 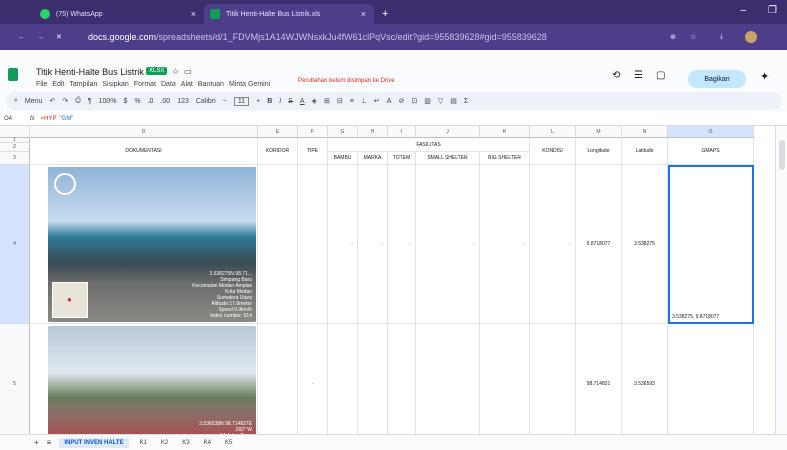 I want to click on close-icon: ✕, so click(x=59, y=37).